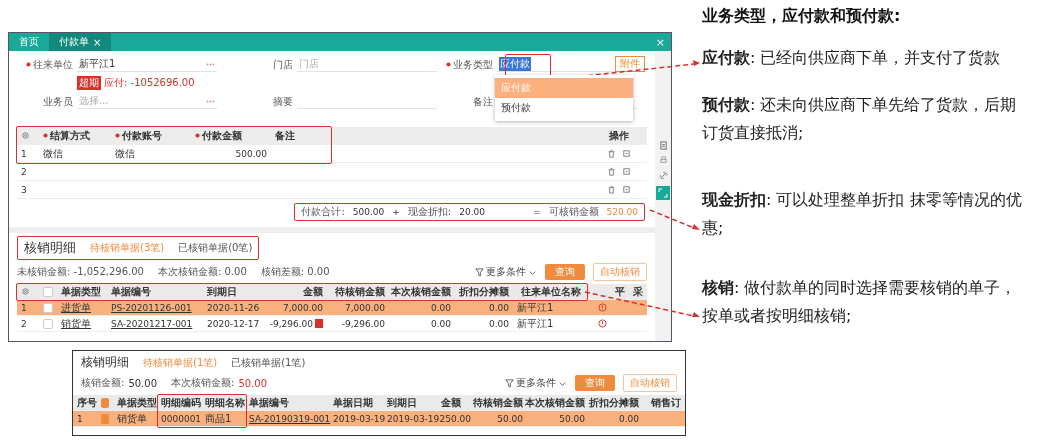 This screenshot has width=1062, height=447. I want to click on column-header: 结算方式, so click(70, 135).